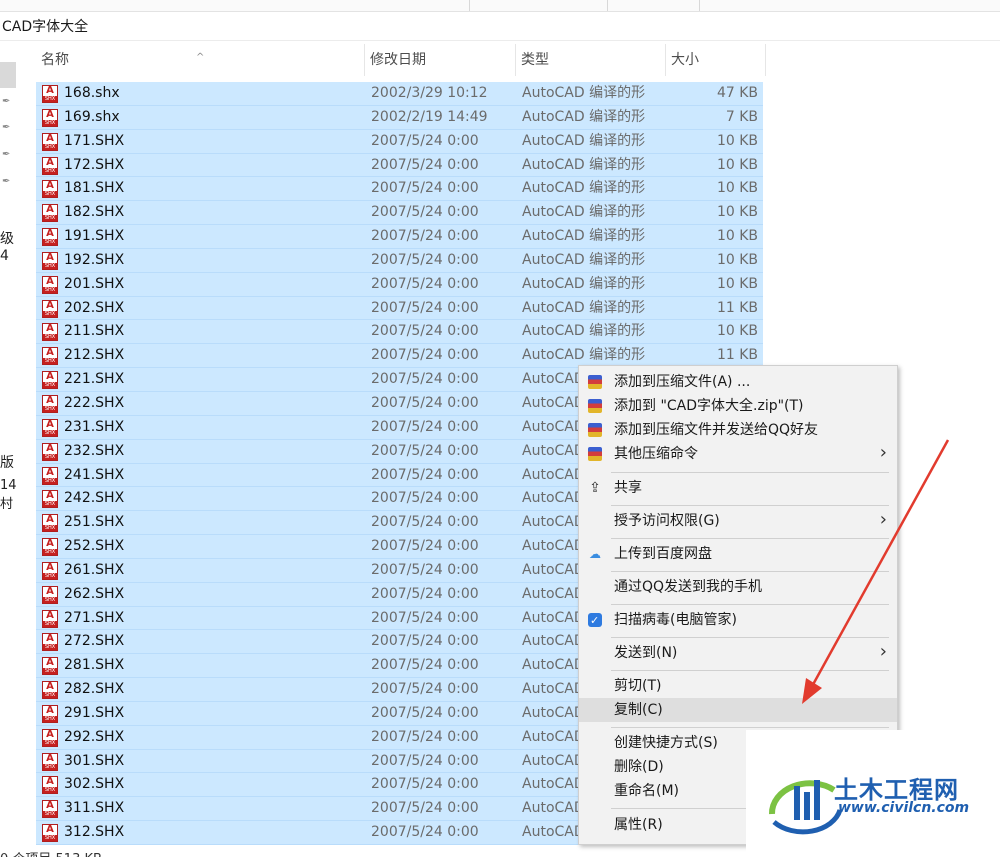  I want to click on annotation-arrow, so click(876, 571).